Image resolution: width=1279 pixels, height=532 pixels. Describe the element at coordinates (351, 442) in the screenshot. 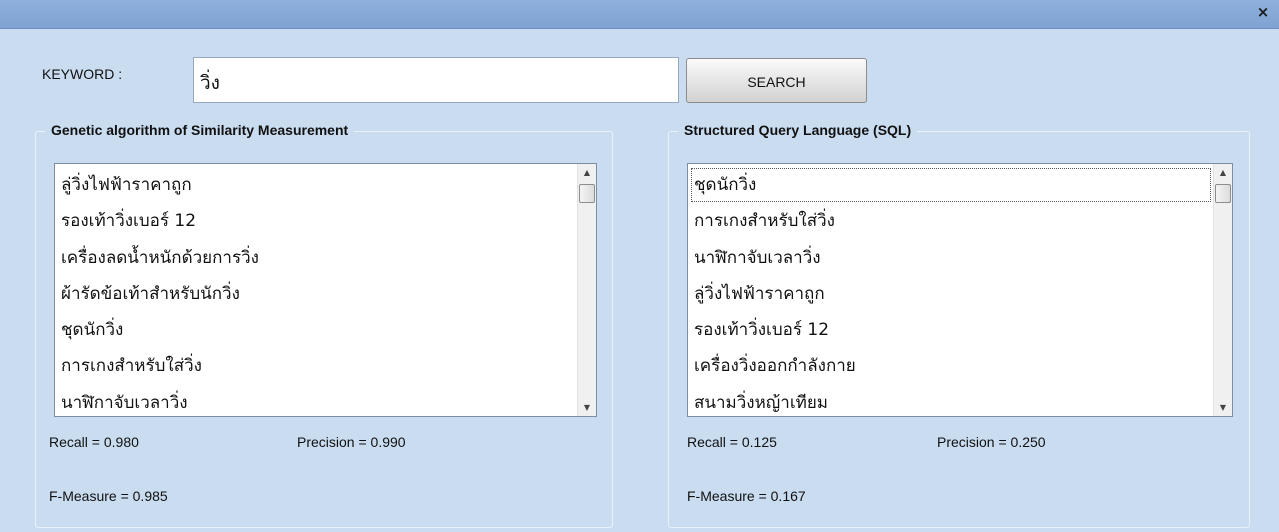

I see `ga-precision: Precision = 0.990` at that location.